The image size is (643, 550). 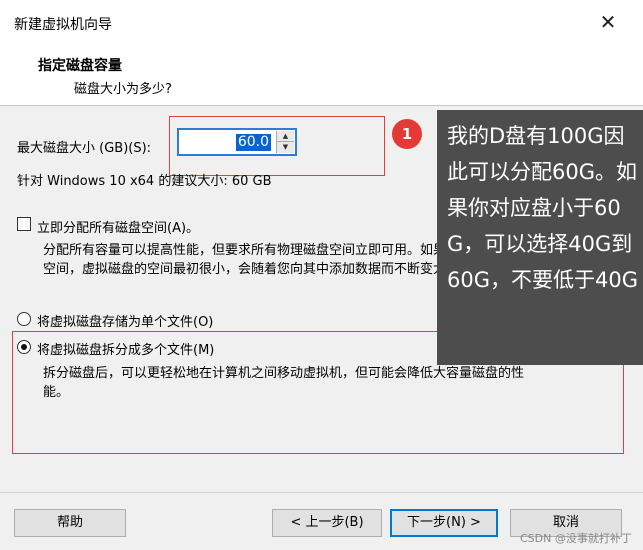 I want to click on allocate-label: 立即分配所有磁盘空间(A)。, so click(x=118, y=226).